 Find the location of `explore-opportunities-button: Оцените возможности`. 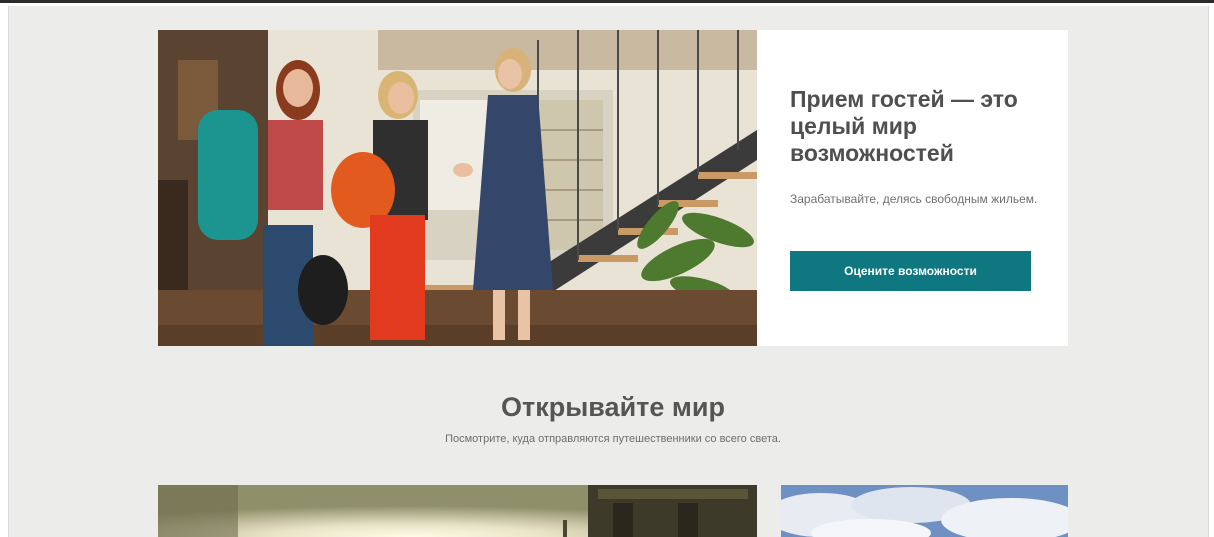

explore-opportunities-button: Оцените возможности is located at coordinates (910, 271).